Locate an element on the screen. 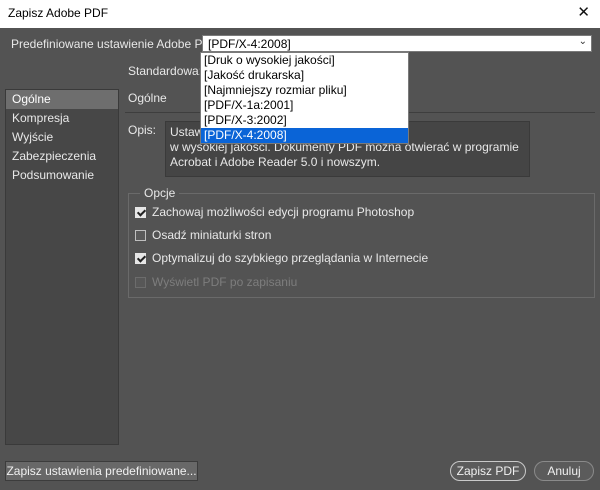 The height and width of the screenshot is (490, 600). cancel-button: Anuluj is located at coordinates (564, 471).